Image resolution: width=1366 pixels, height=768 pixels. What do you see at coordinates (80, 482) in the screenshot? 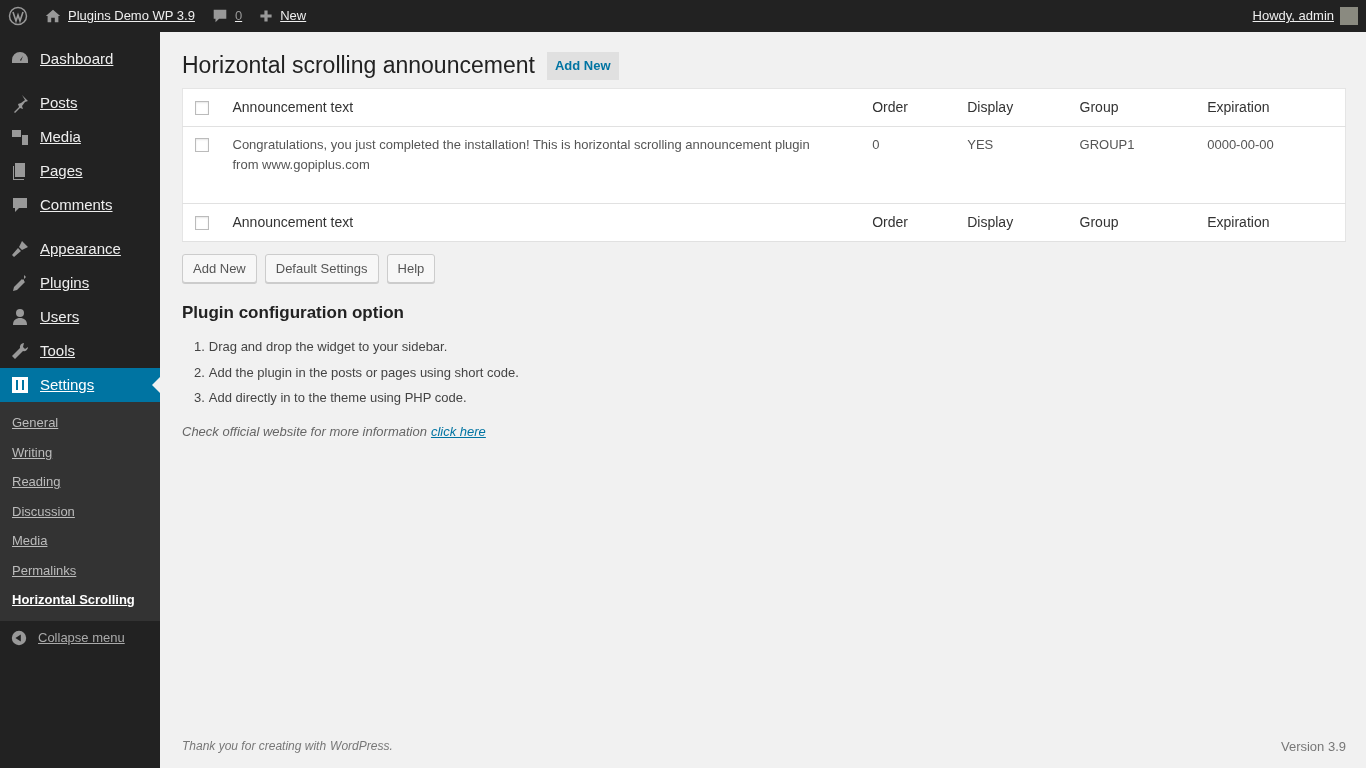
I see `submenu-item: Reading` at bounding box center [80, 482].